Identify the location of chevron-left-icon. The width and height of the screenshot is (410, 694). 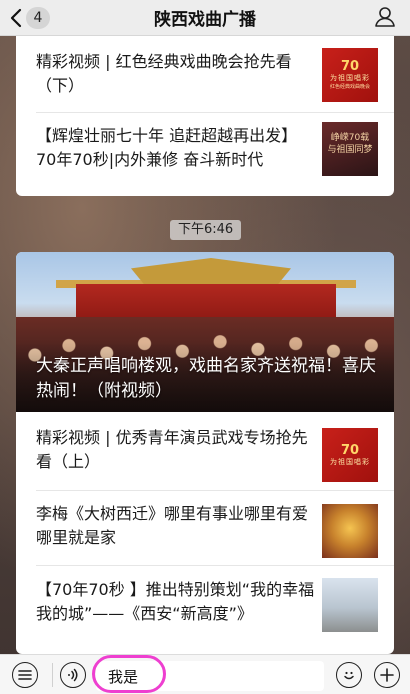
(16, 18).